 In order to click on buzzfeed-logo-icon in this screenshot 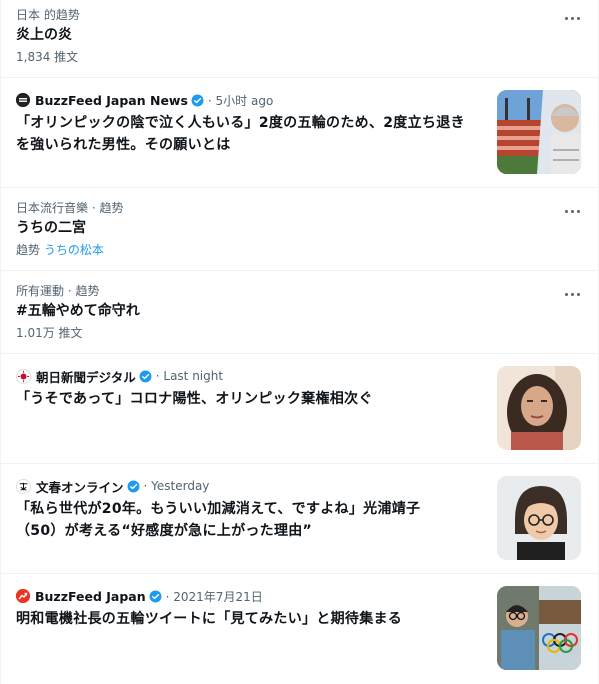, I will do `click(23, 596)`.